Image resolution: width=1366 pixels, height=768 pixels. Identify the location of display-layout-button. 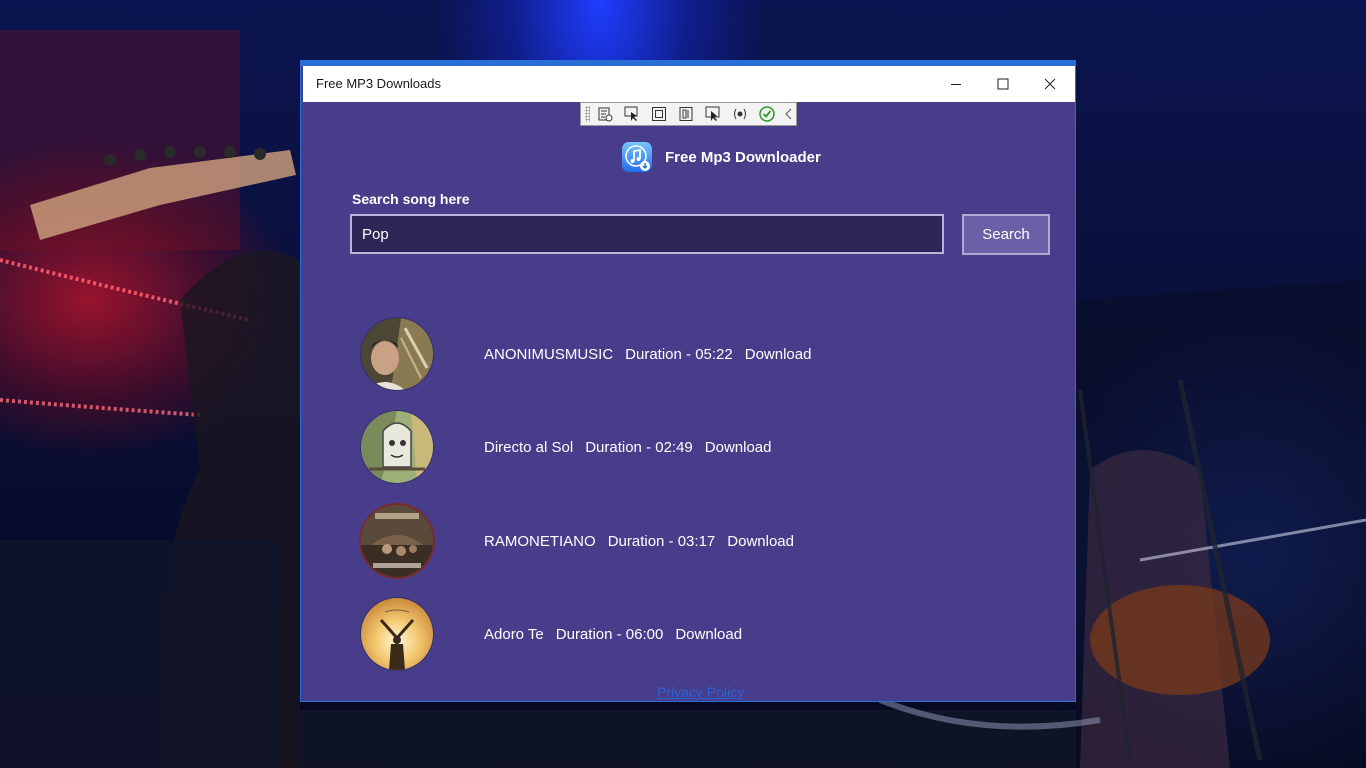
(713, 114).